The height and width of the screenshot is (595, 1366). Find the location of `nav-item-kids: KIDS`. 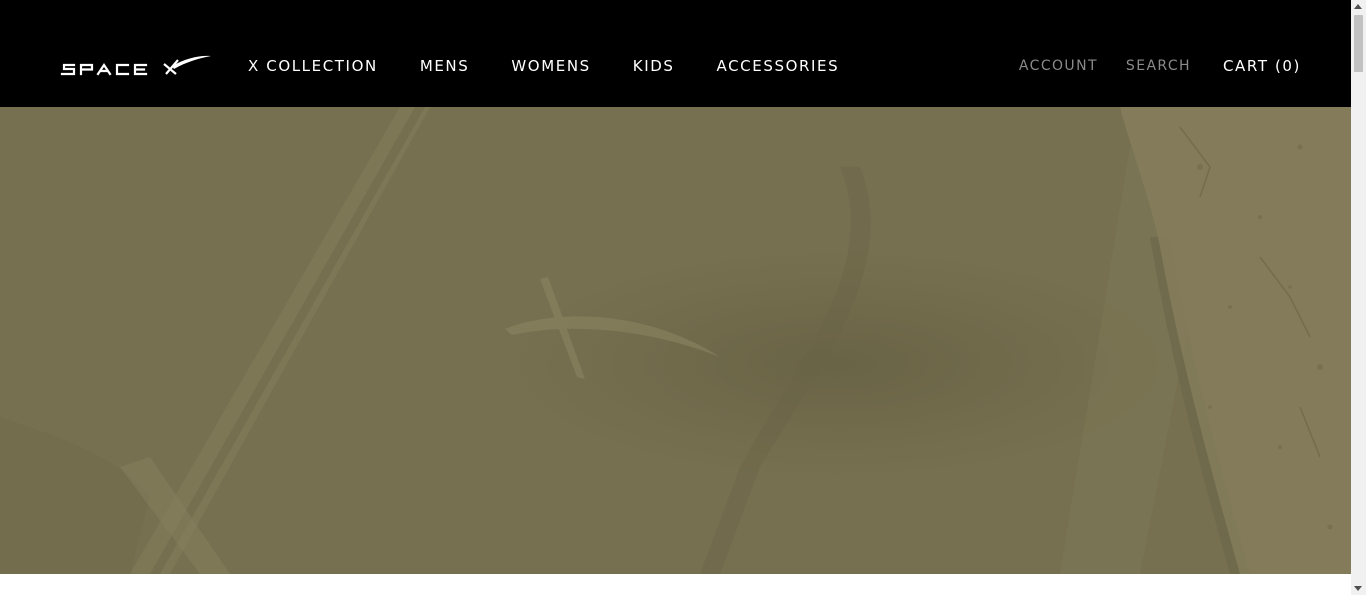

nav-item-kids: KIDS is located at coordinates (654, 66).